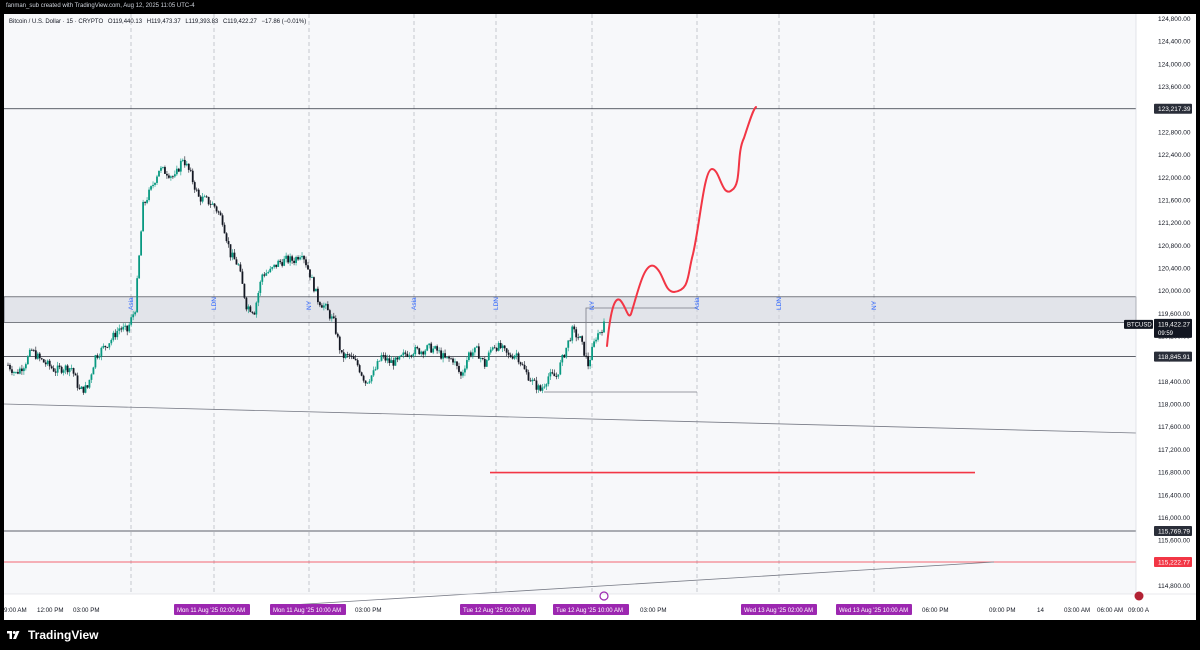  I want to click on time-highlight-label: Wed 13 Aug '25 10:00 AM, so click(873, 611).